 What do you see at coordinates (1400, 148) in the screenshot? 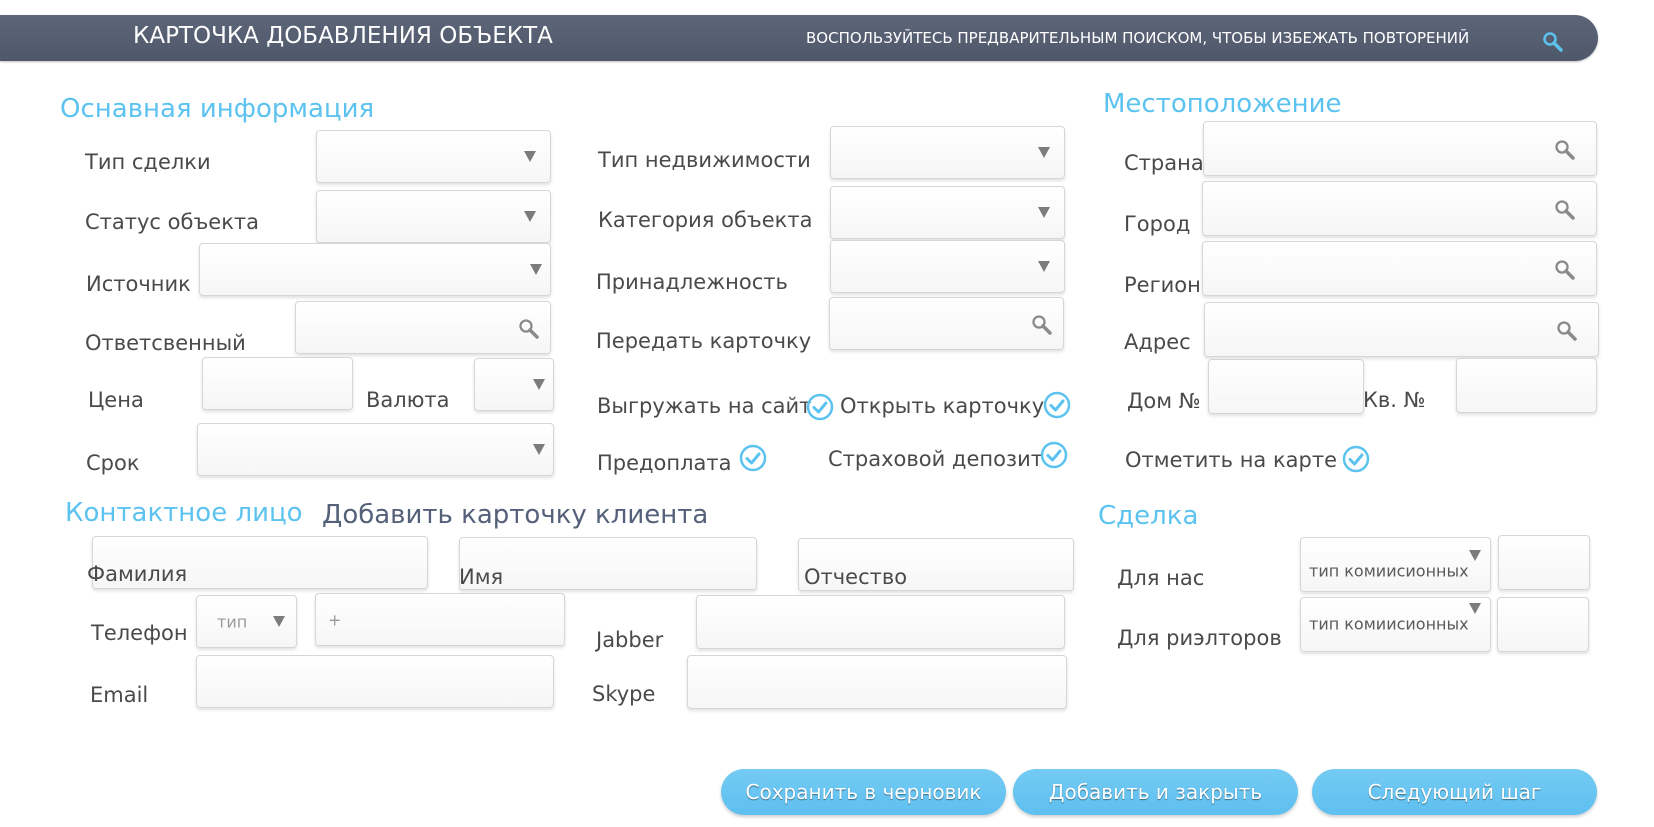
I see `country-search-field` at bounding box center [1400, 148].